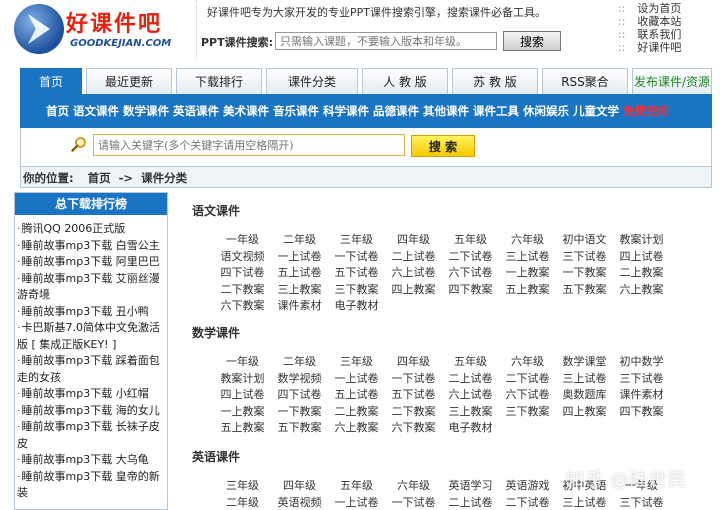 This screenshot has height=510, width=720. What do you see at coordinates (495, 81) in the screenshot?
I see `nav-tab: 苏 教 版` at bounding box center [495, 81].